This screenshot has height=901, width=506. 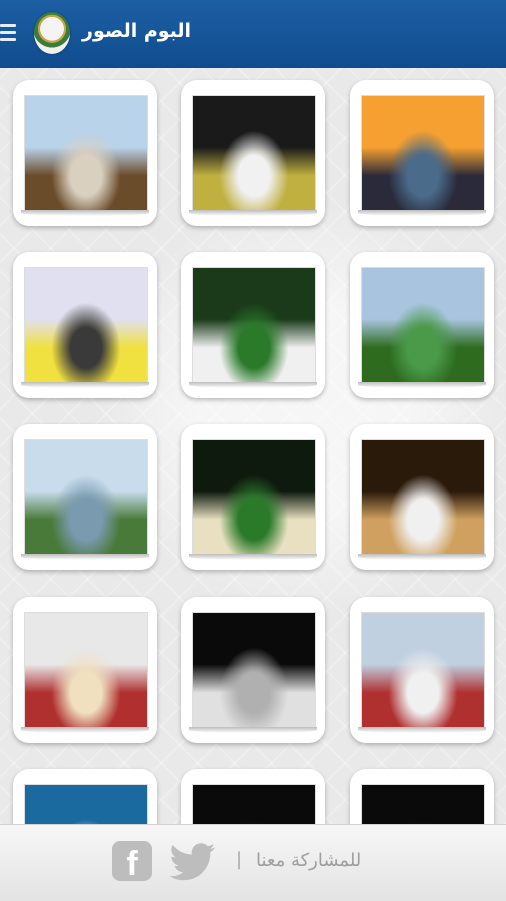 I want to click on photo-stadium-crowd, so click(x=254, y=670).